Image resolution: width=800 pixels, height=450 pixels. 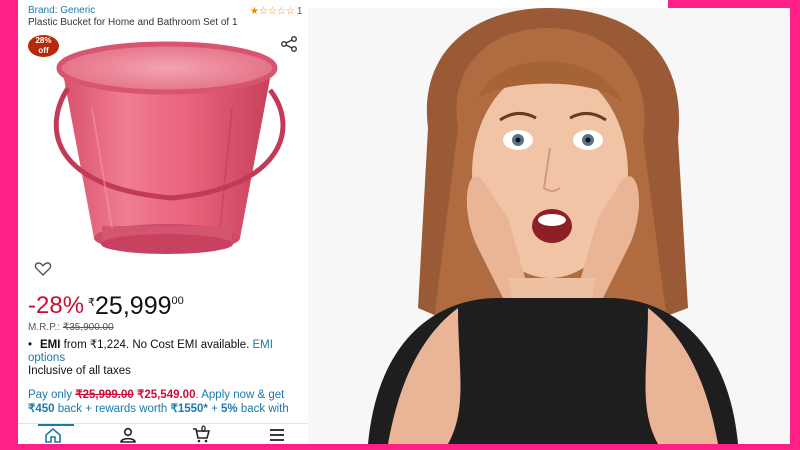 What do you see at coordinates (53, 435) in the screenshot?
I see `home-icon` at bounding box center [53, 435].